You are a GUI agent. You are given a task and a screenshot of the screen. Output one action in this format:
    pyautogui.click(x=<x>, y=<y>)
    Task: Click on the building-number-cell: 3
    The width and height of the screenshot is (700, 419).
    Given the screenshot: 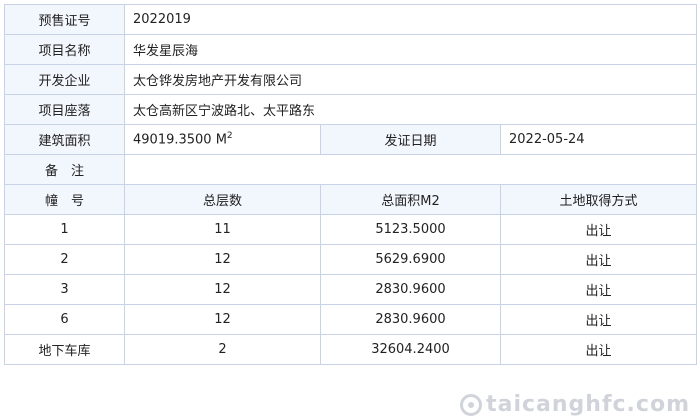 What is the action you would take?
    pyautogui.click(x=64, y=289)
    